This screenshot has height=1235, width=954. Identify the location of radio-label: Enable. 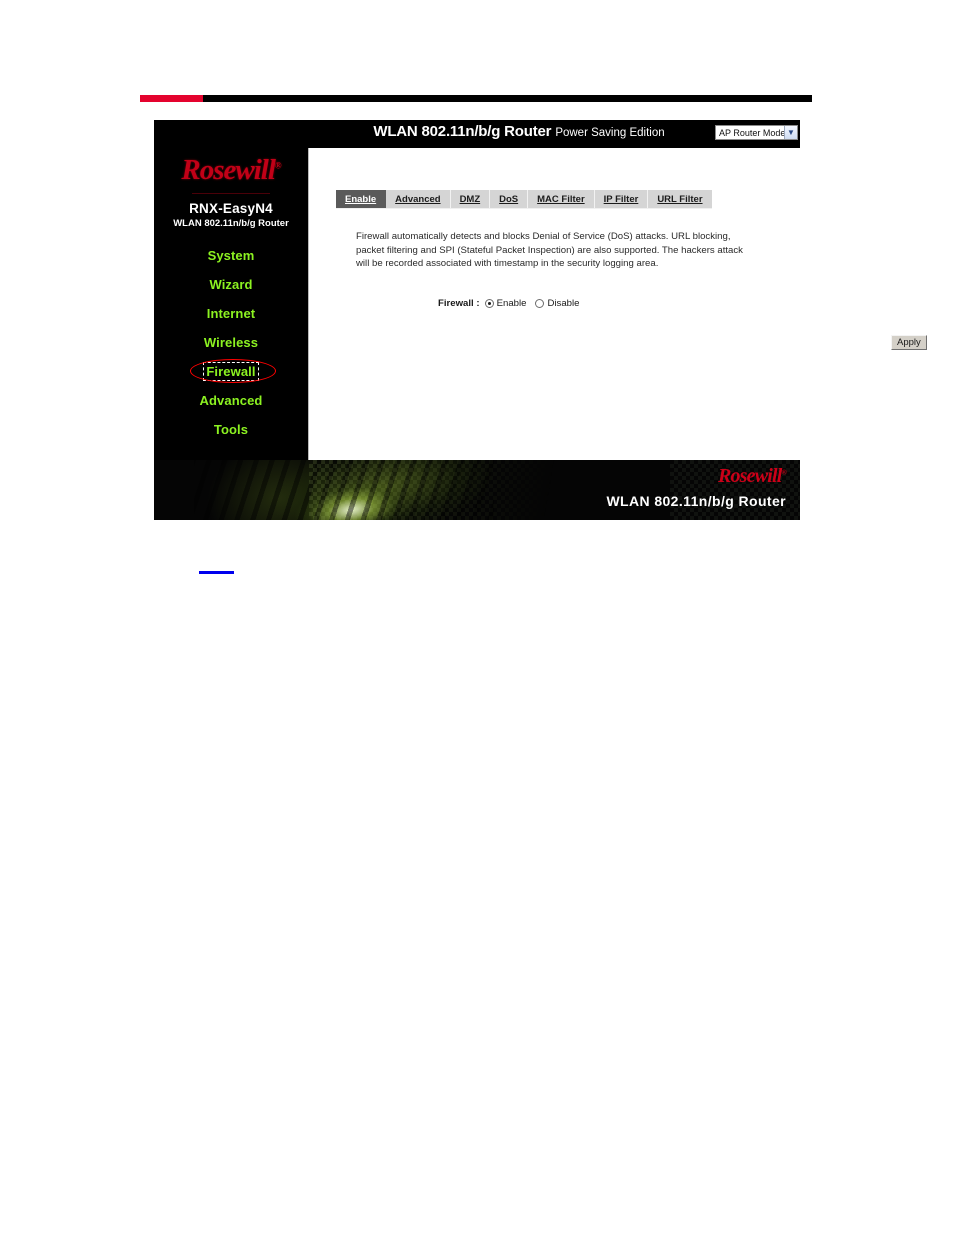
(511, 303).